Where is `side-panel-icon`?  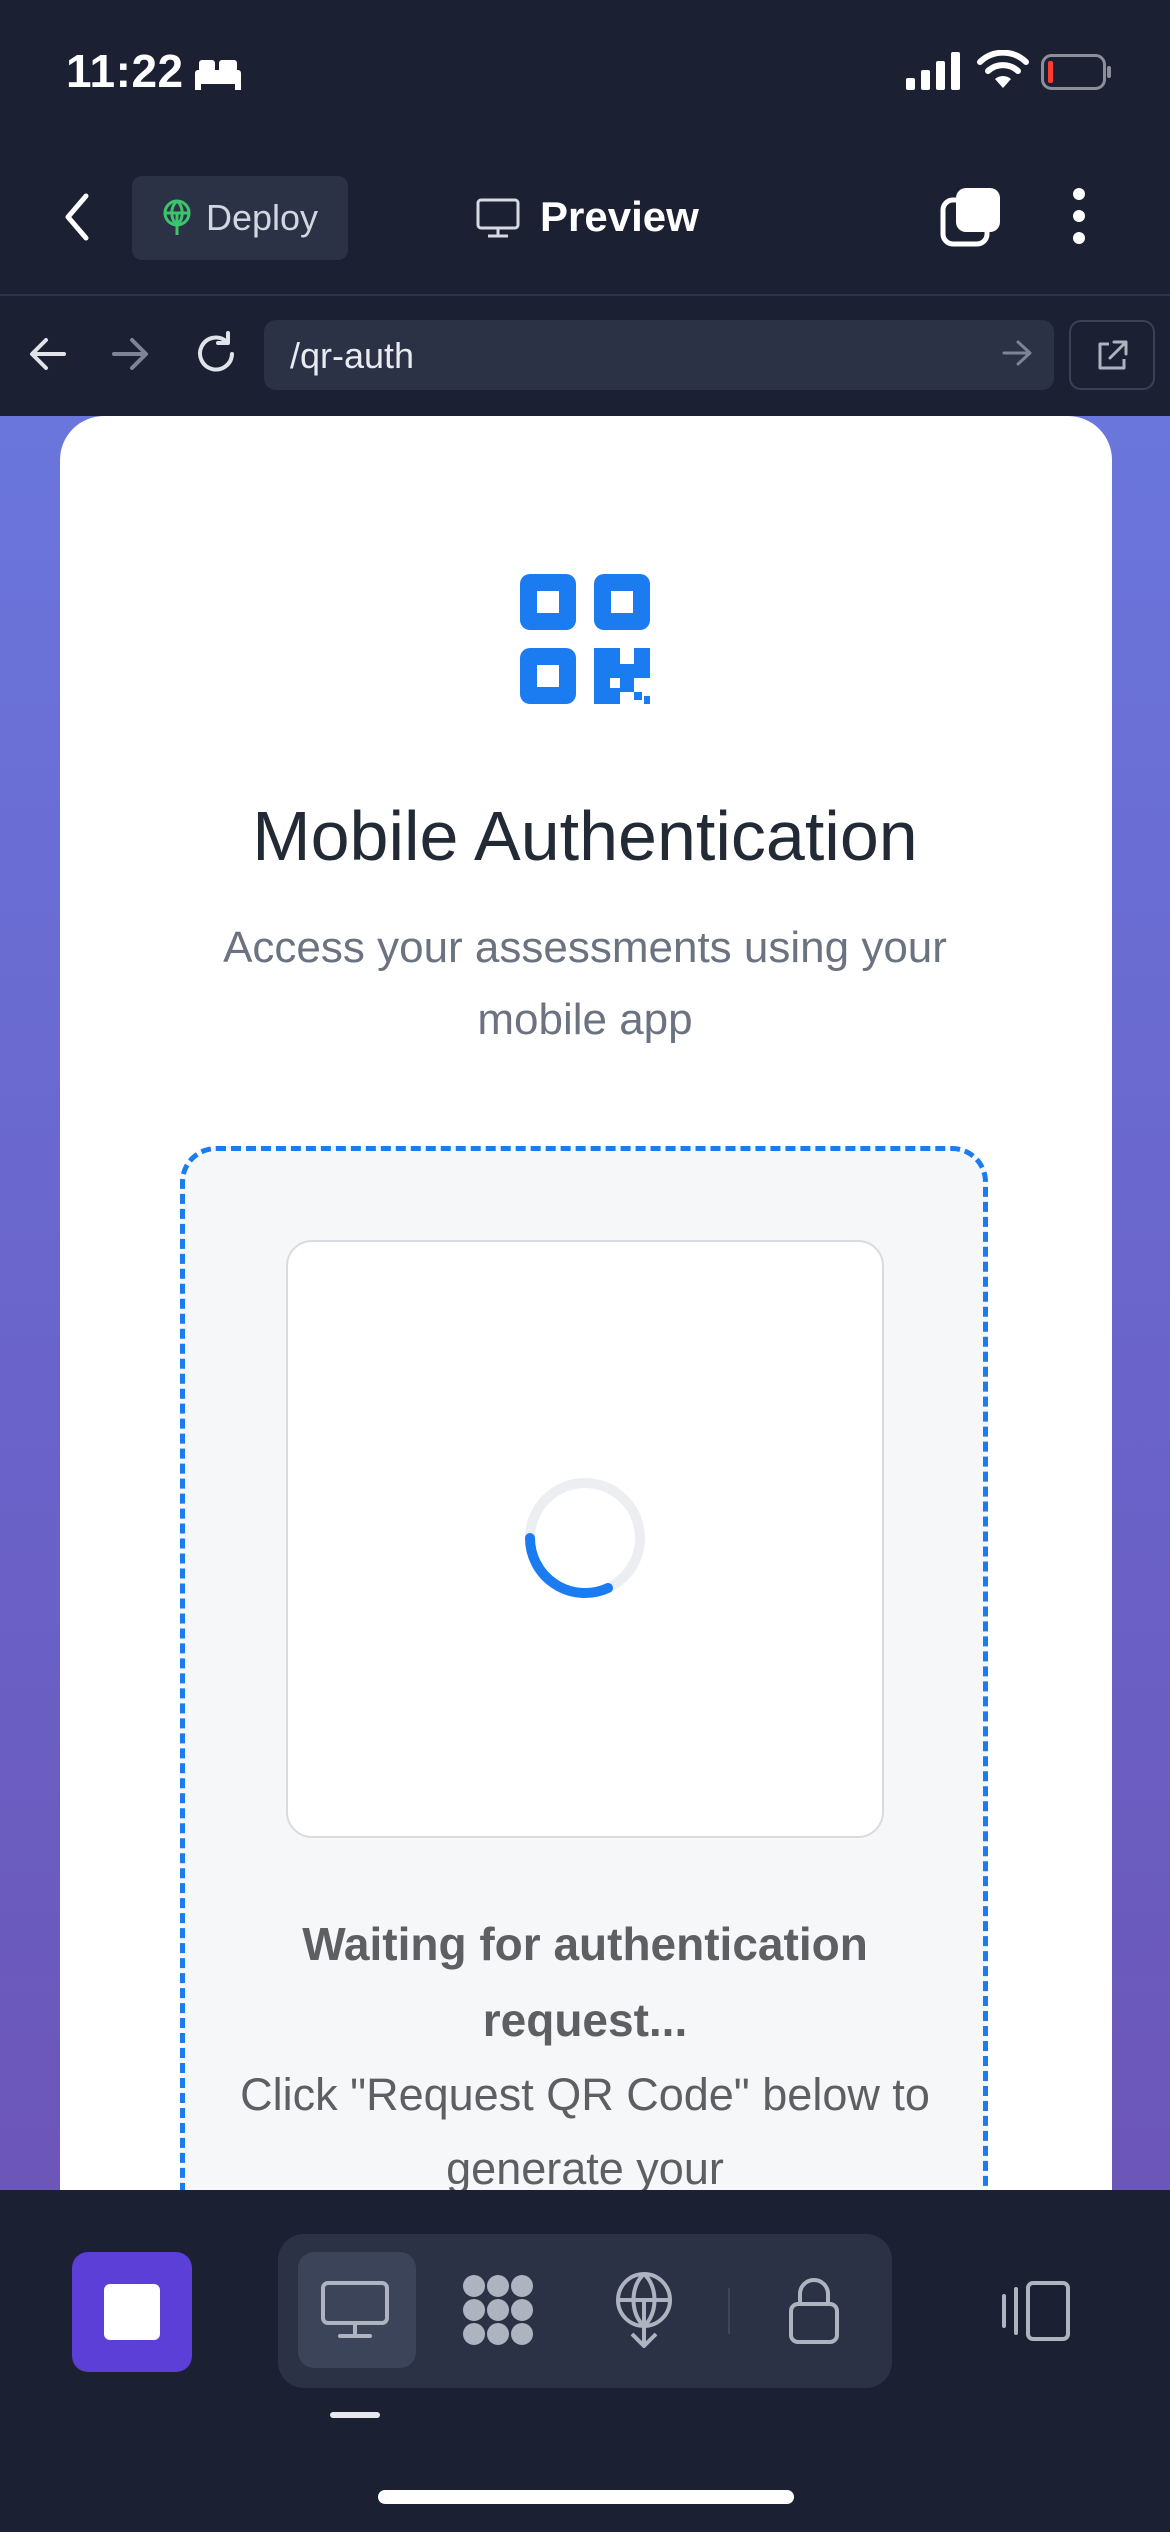
side-panel-icon is located at coordinates (1036, 2311).